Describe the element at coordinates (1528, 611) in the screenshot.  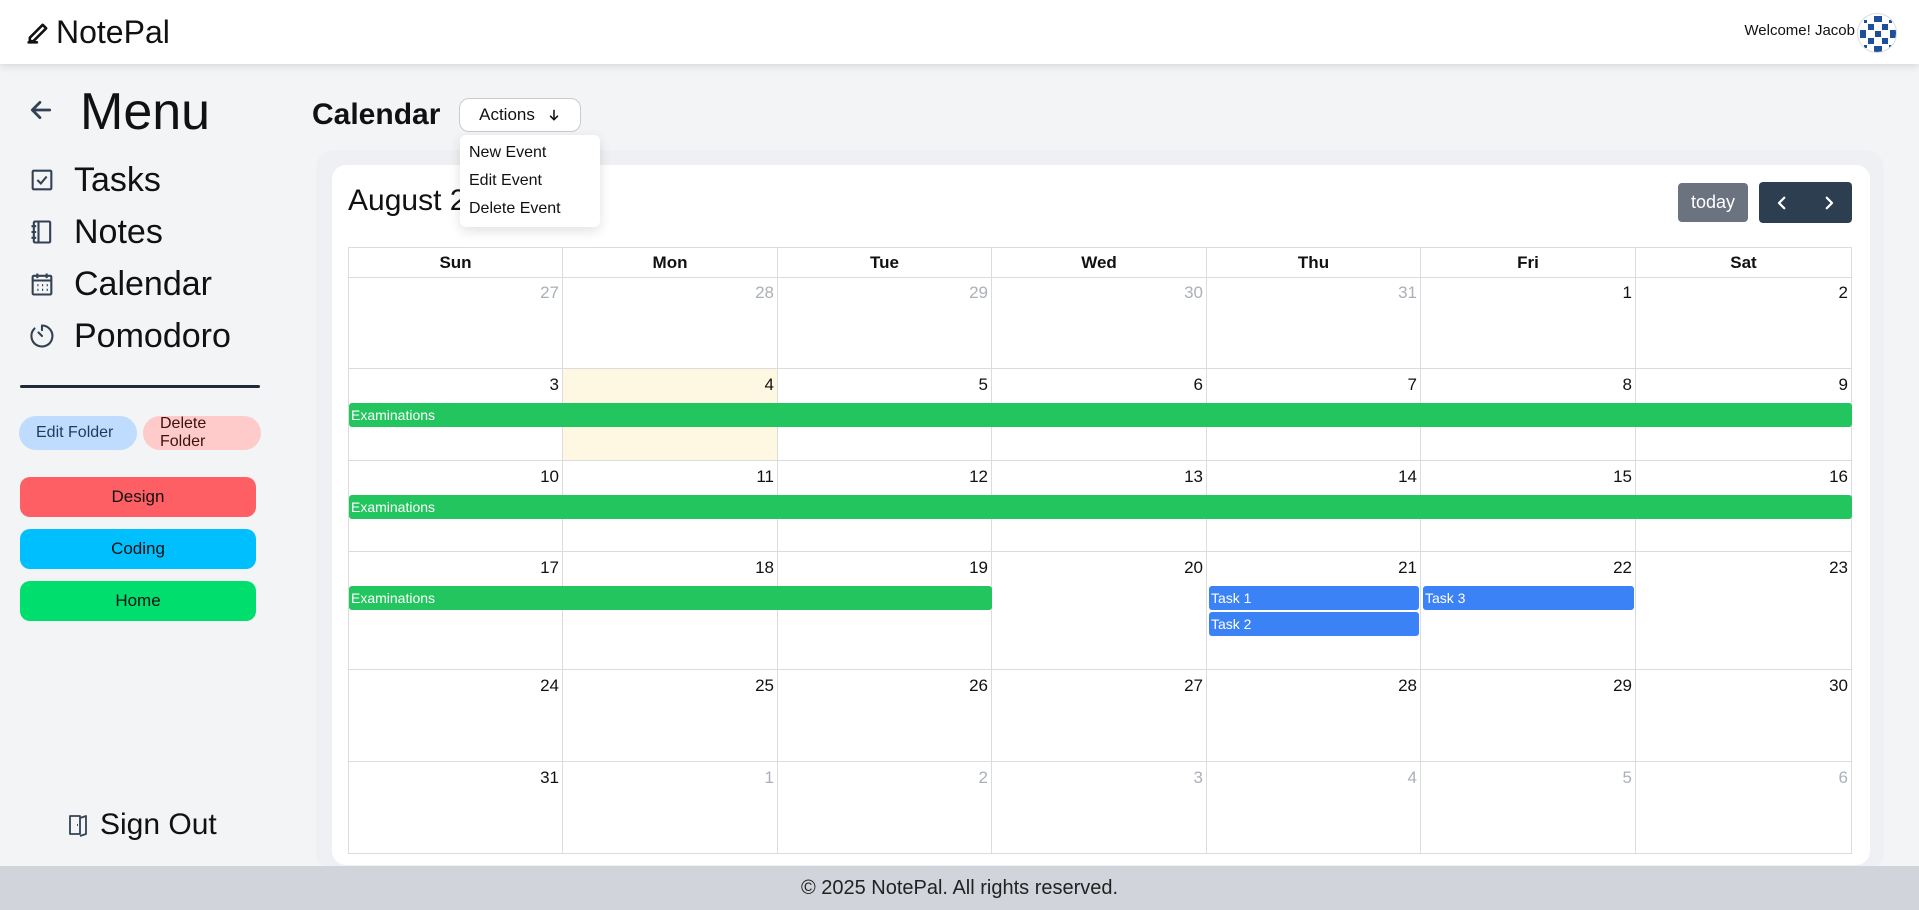
I see `day-cell: 22` at that location.